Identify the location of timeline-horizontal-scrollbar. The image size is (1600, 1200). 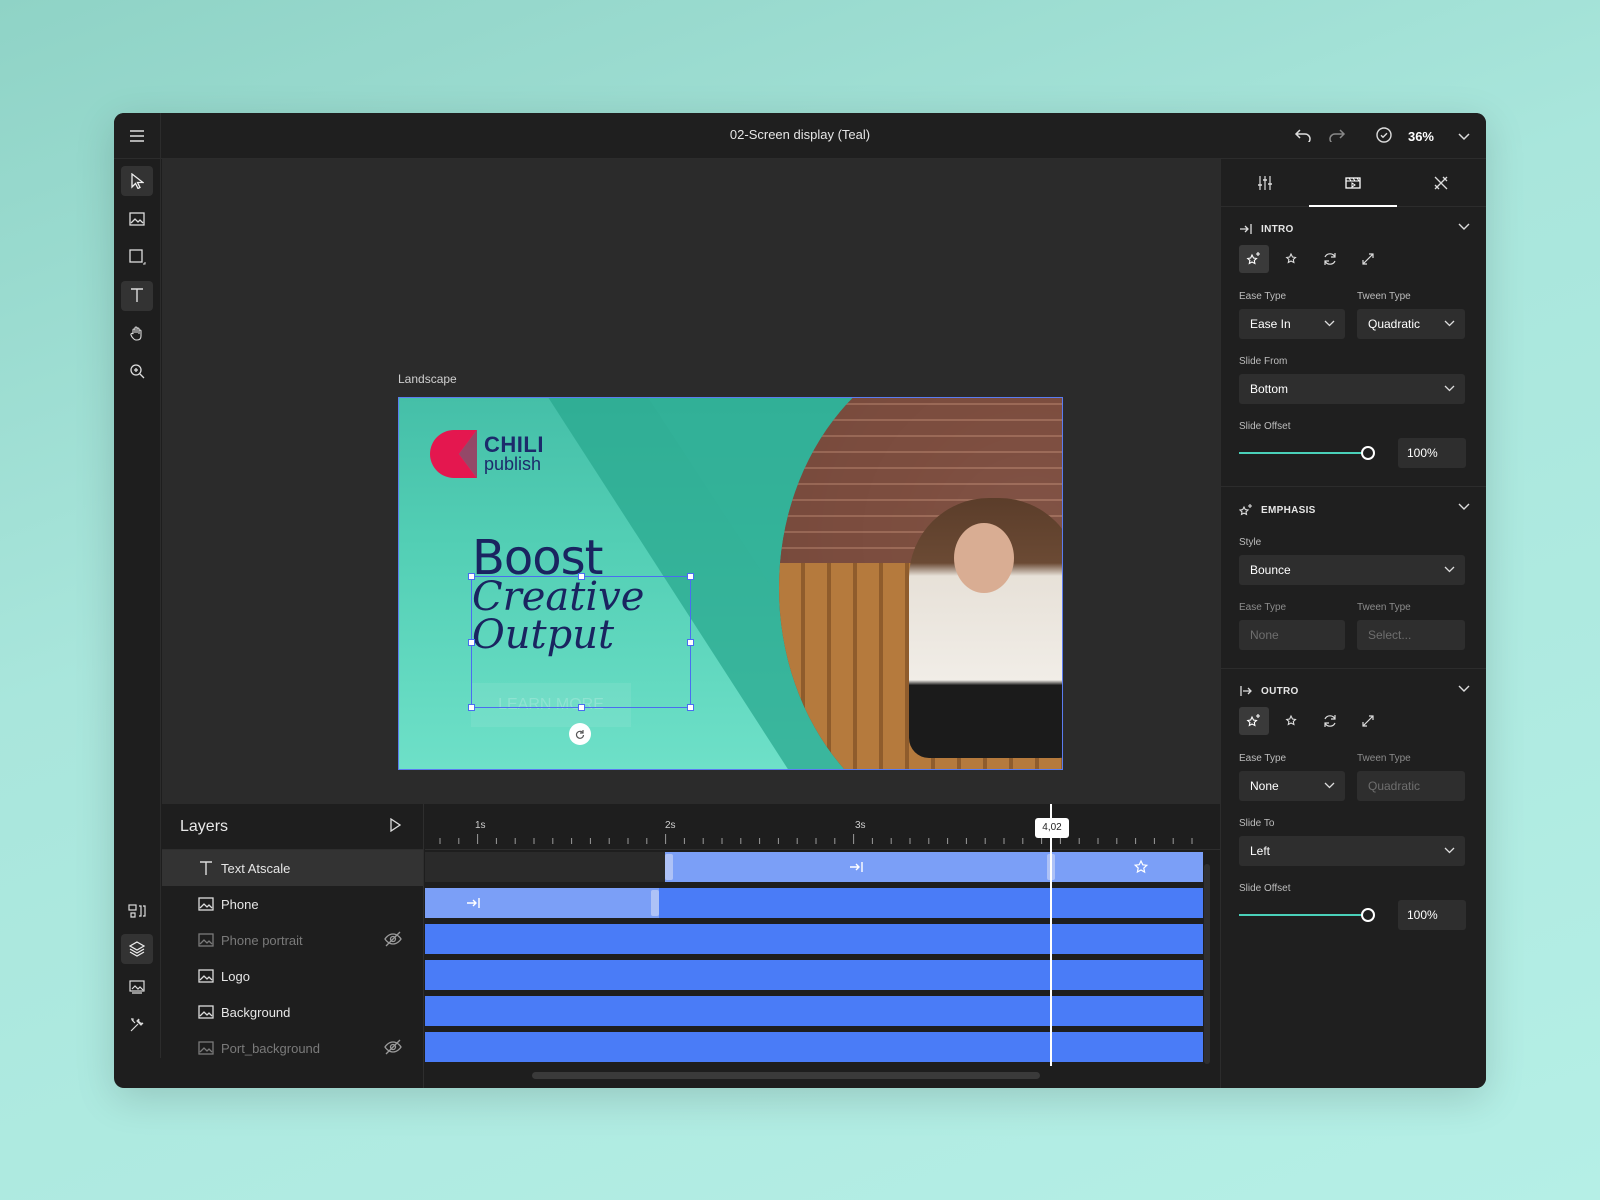
(786, 1075).